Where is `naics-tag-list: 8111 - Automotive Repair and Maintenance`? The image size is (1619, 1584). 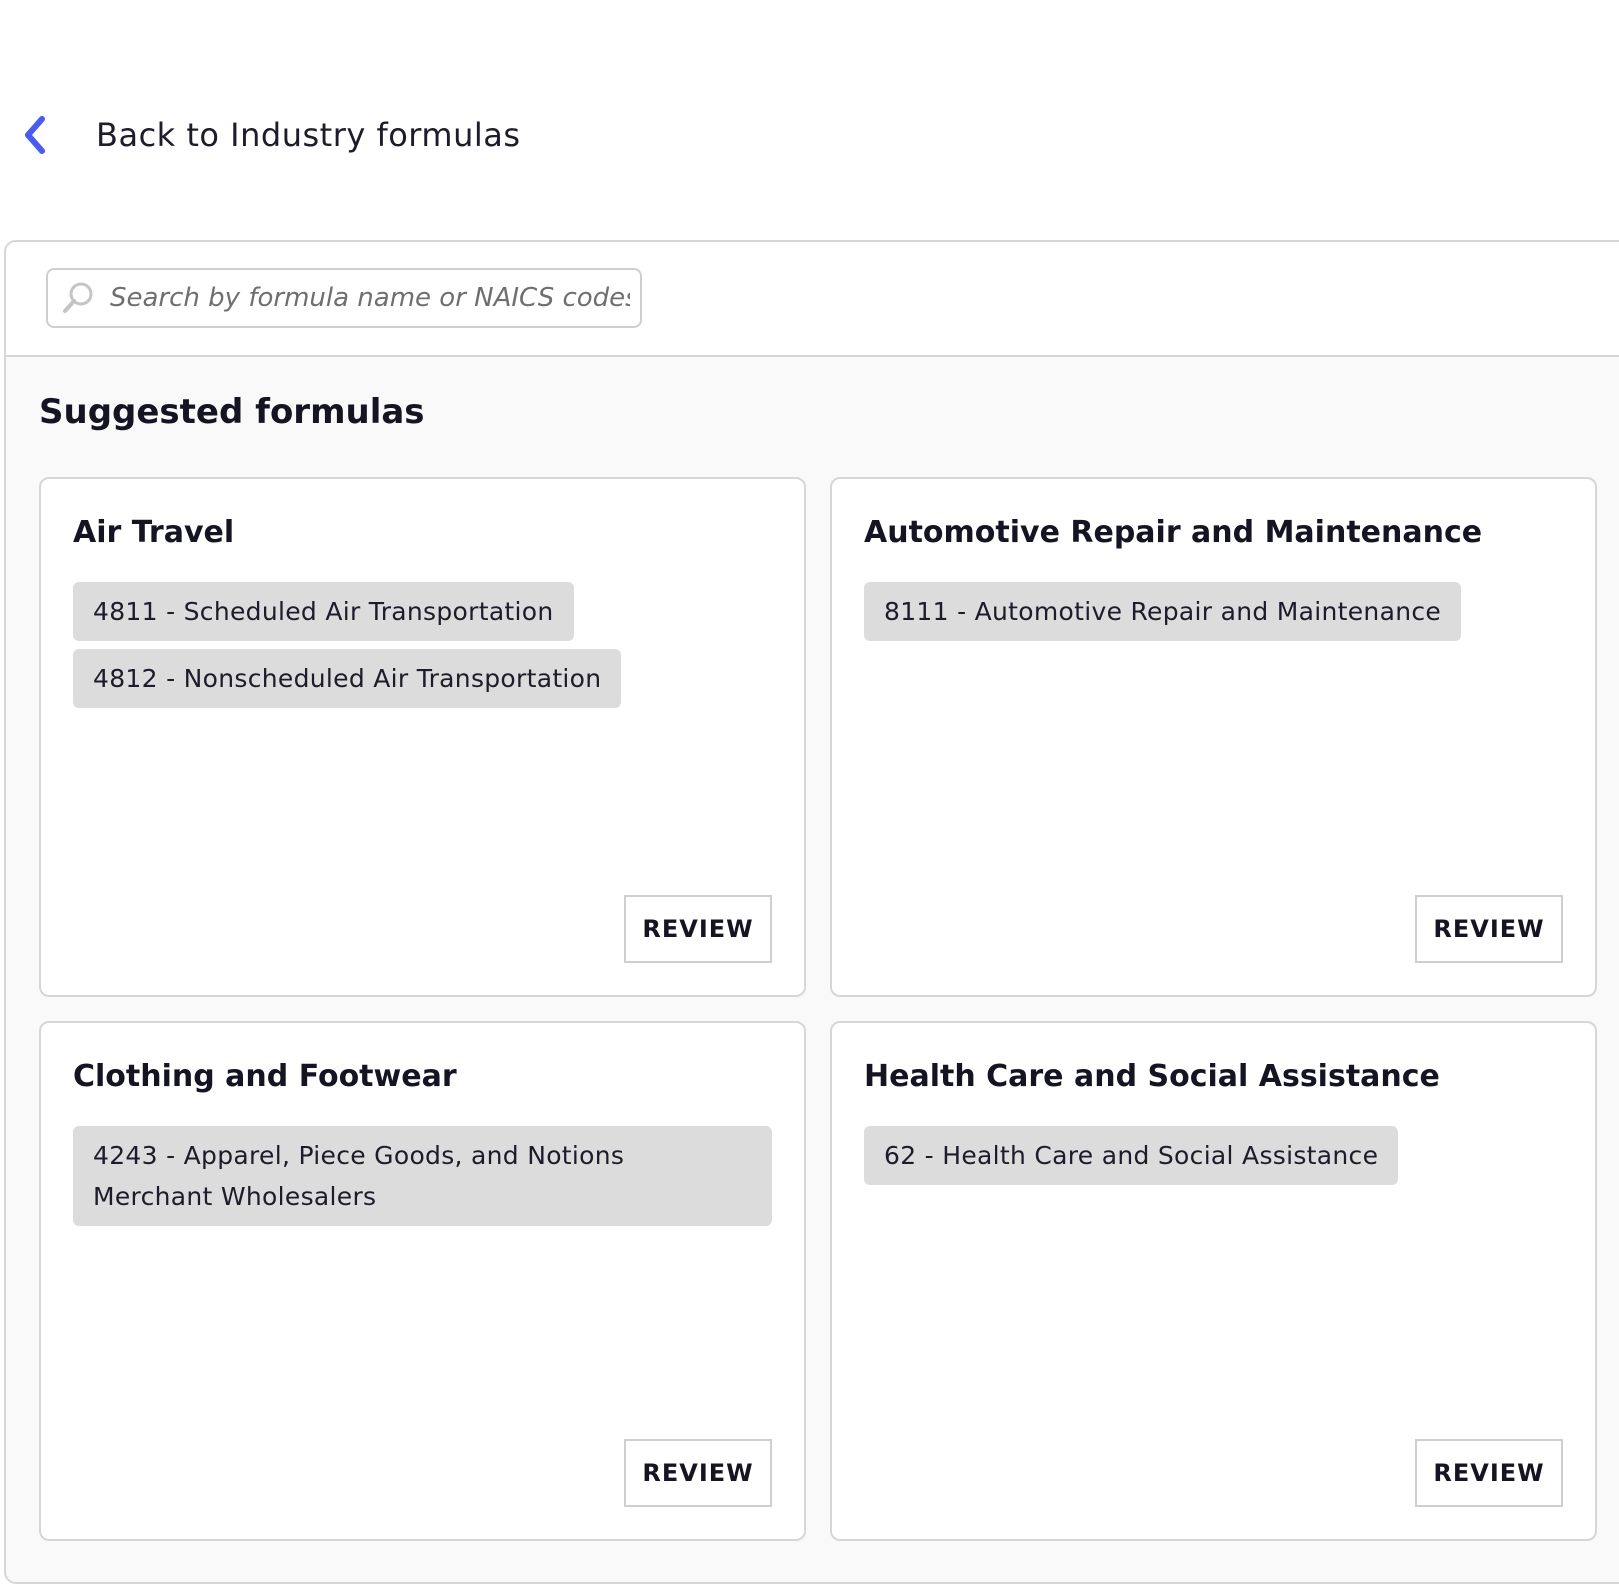
naics-tag-list: 8111 - Automotive Repair and Maintenance is located at coordinates (1213, 611).